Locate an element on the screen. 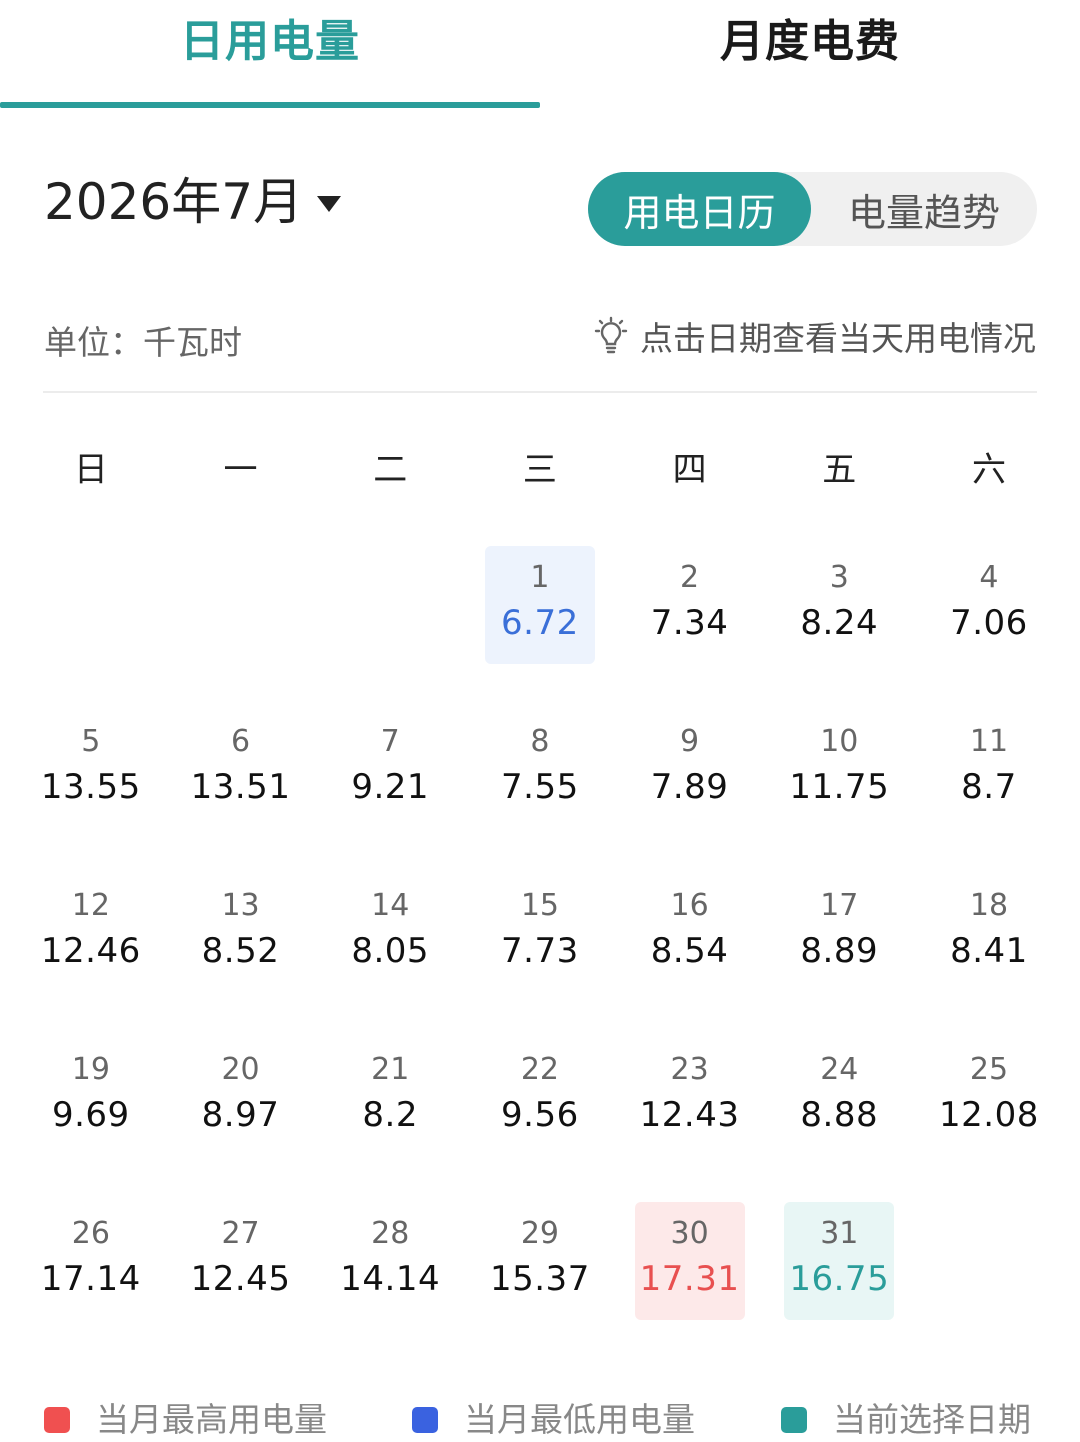 The width and height of the screenshot is (1080, 1442). calendar-day-10: 10 11.75 is located at coordinates (839, 769).